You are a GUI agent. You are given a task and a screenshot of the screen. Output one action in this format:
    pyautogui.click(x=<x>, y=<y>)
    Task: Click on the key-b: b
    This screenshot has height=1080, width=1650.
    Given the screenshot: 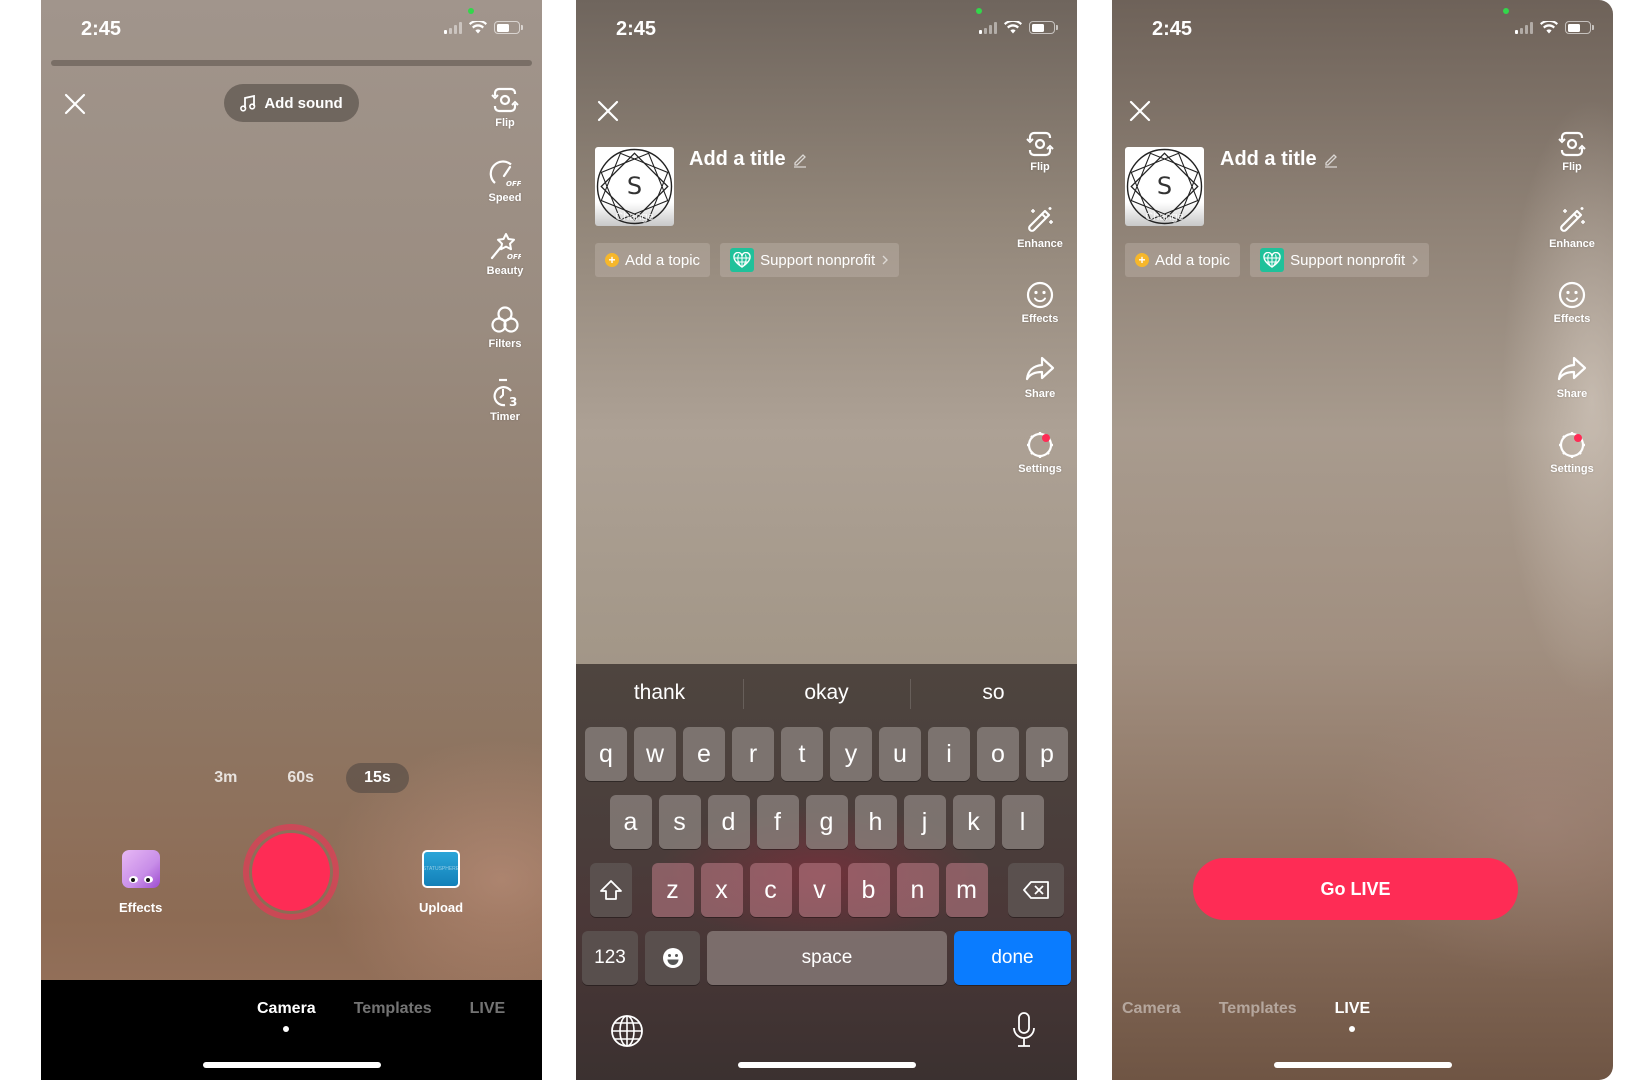 What is the action you would take?
    pyautogui.click(x=868, y=890)
    